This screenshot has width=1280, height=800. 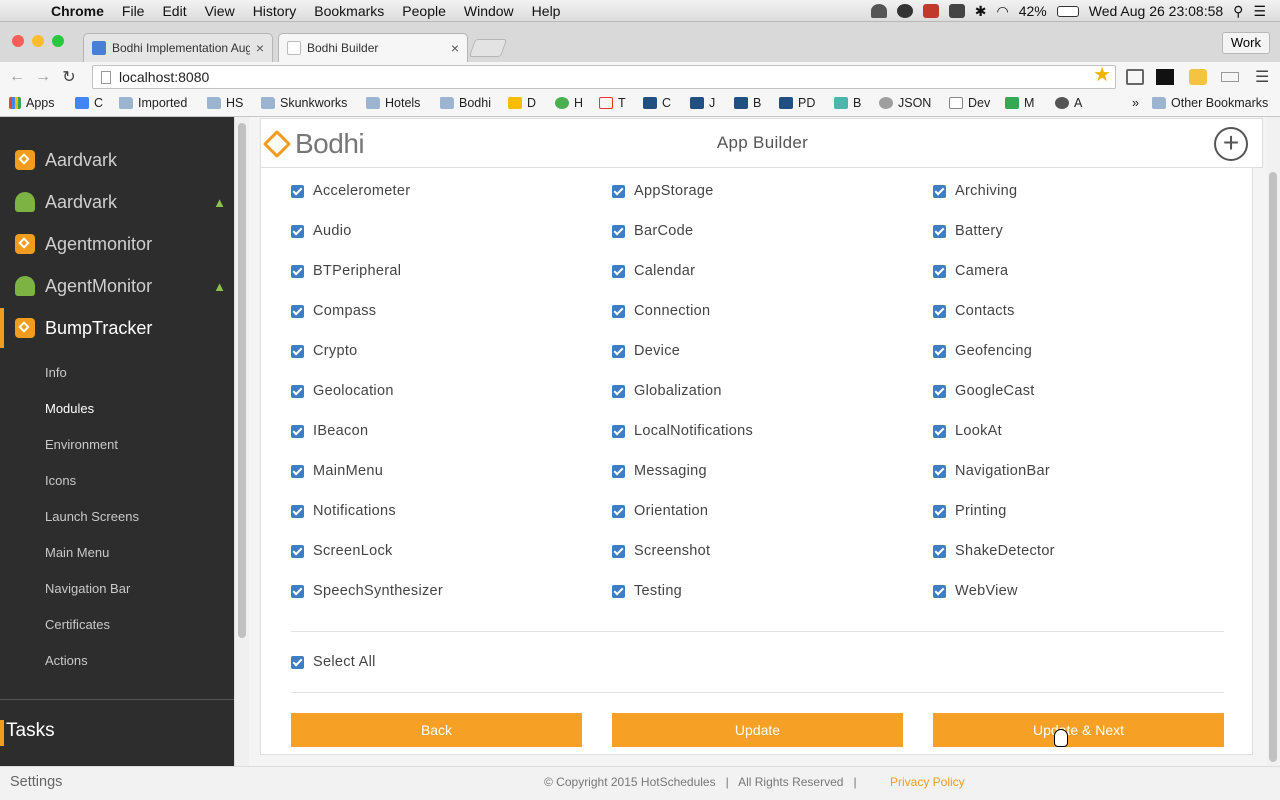 I want to click on module-checkbox-crypto: Crypto, so click(x=324, y=351).